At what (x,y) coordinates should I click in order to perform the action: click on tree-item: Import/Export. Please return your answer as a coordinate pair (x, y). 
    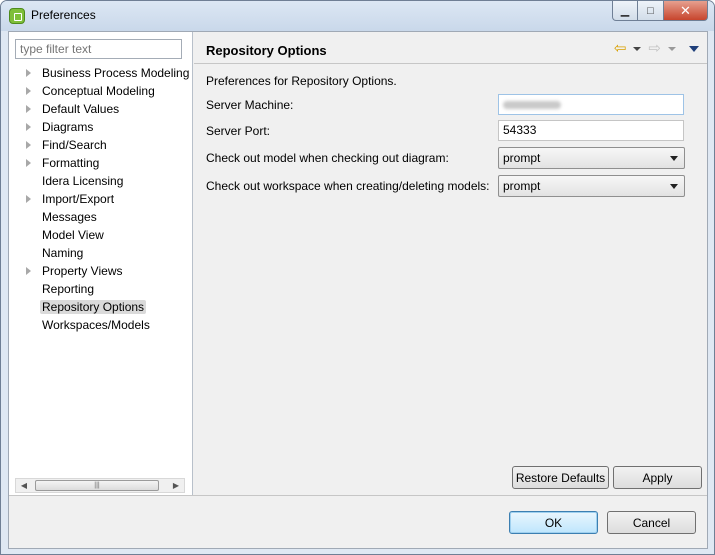
    Looking at the image, I should click on (101, 199).